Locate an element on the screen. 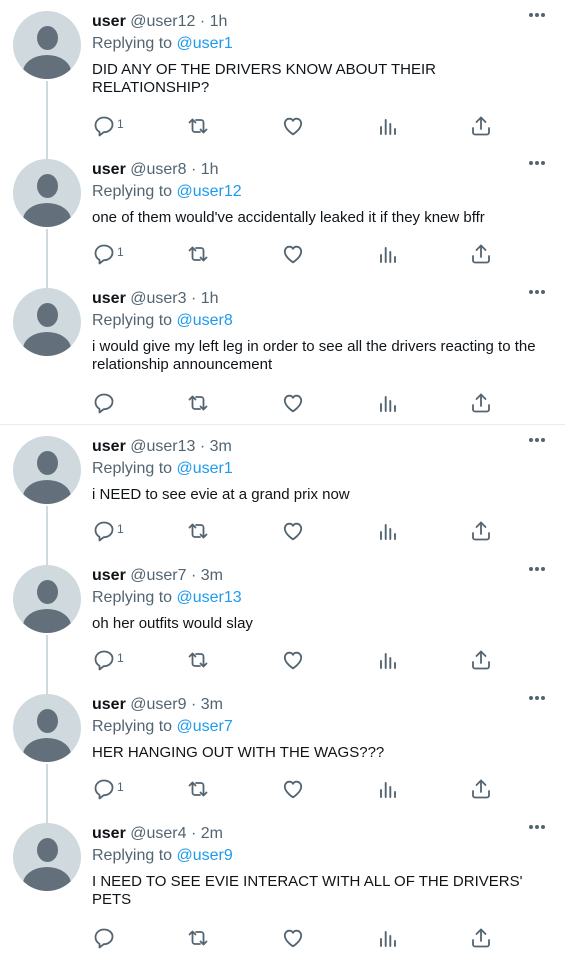  timestamp: 2m is located at coordinates (212, 833).